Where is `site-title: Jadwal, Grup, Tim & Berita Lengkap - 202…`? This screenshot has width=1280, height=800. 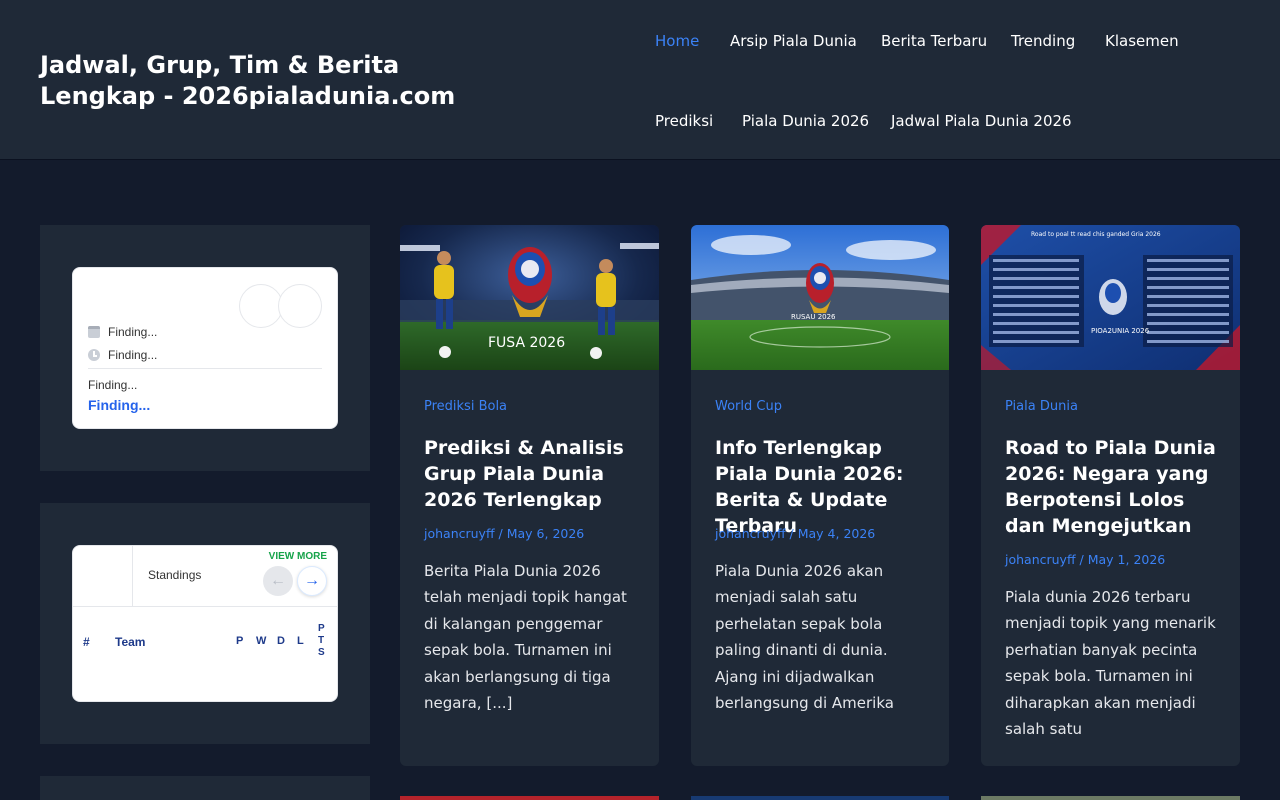
site-title: Jadwal, Grup, Tim & Berita Lengkap - 202… is located at coordinates (275, 81).